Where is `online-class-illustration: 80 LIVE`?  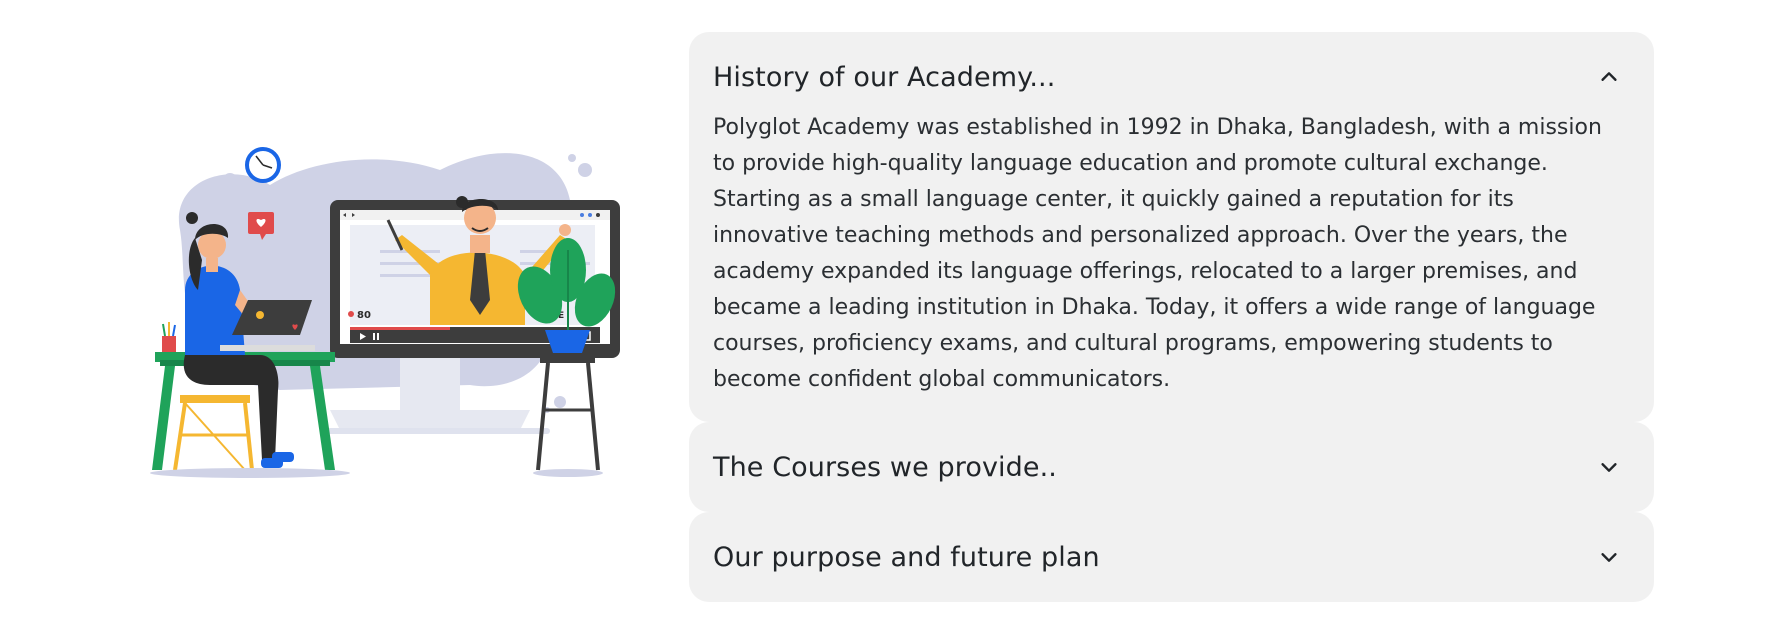 online-class-illustration: 80 LIVE is located at coordinates (385, 312).